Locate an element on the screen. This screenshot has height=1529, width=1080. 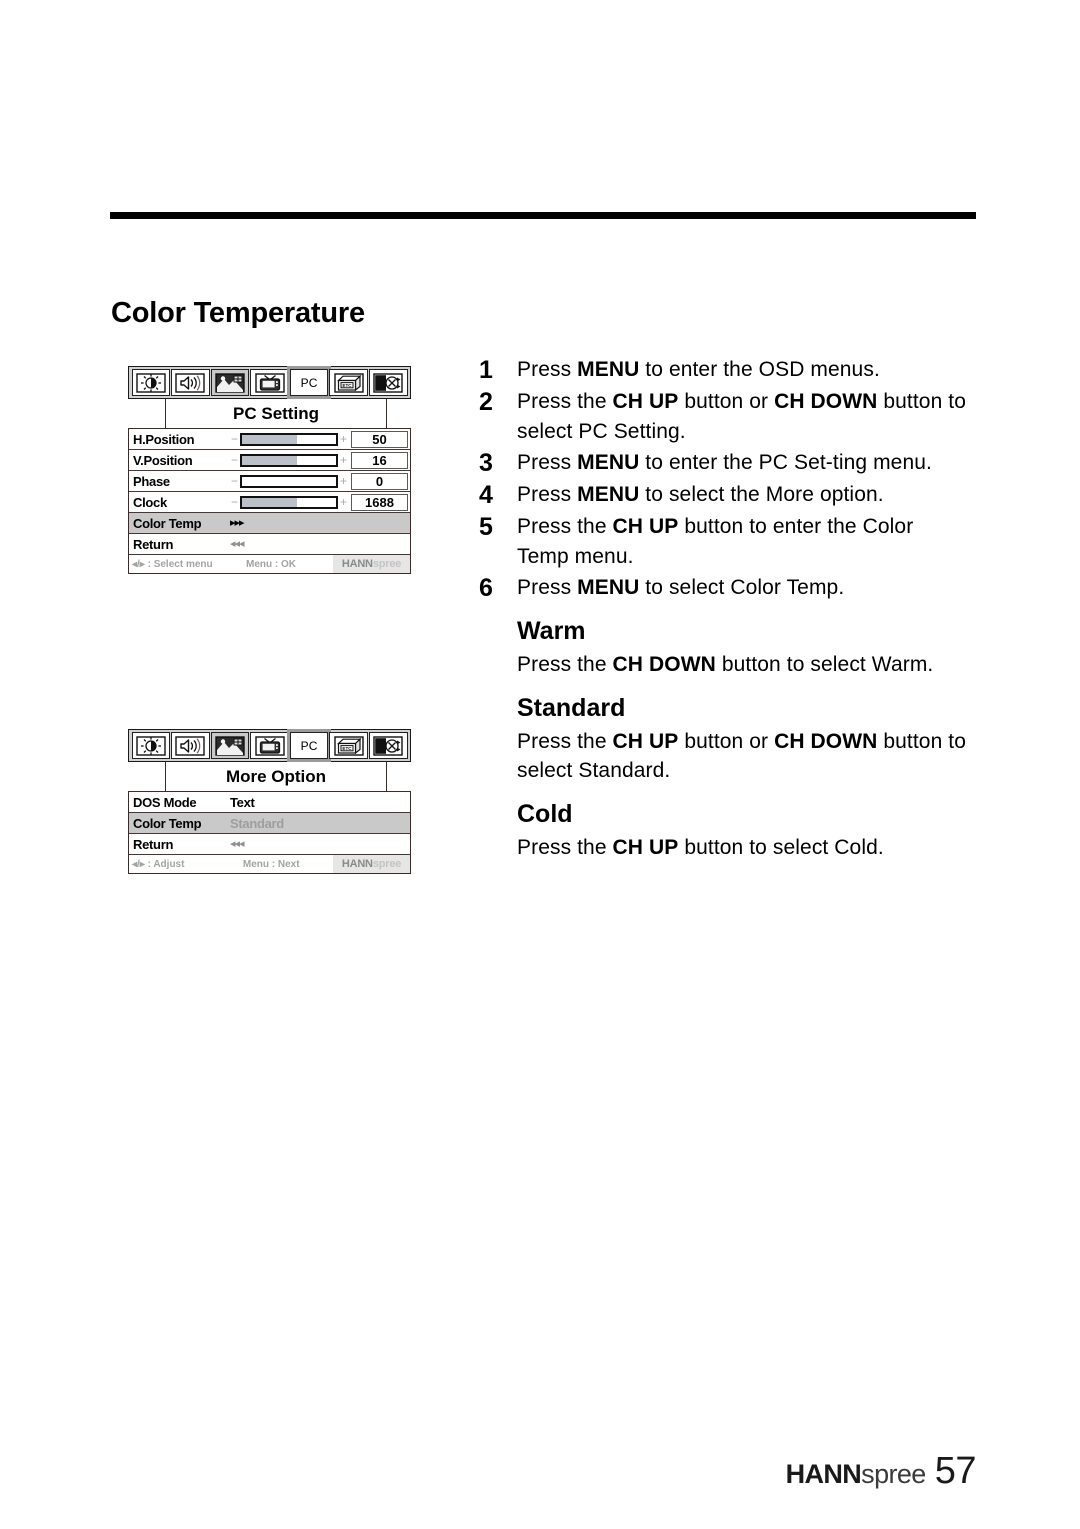
brightness-contrast-icon is located at coordinates (151, 382).